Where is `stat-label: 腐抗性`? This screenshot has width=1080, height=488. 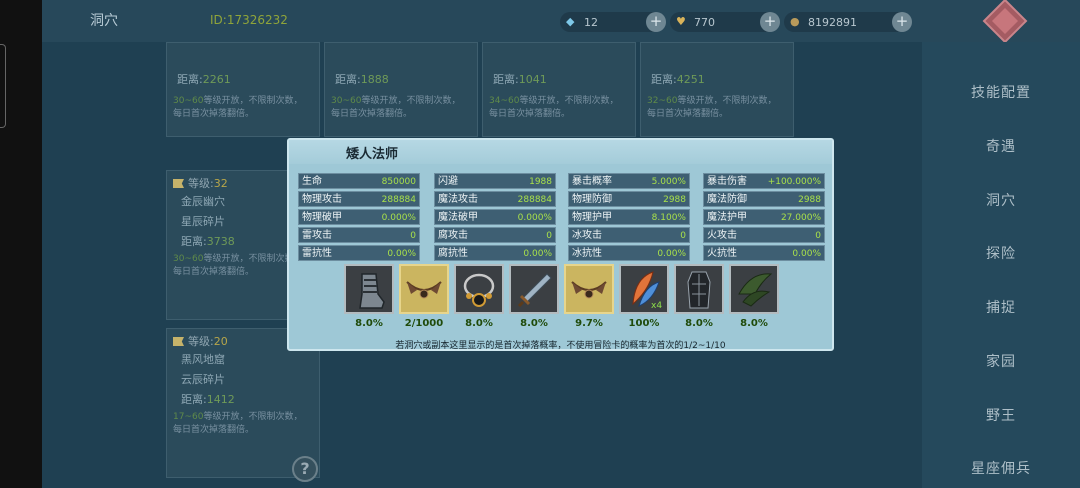 stat-label: 腐抗性 is located at coordinates (453, 253).